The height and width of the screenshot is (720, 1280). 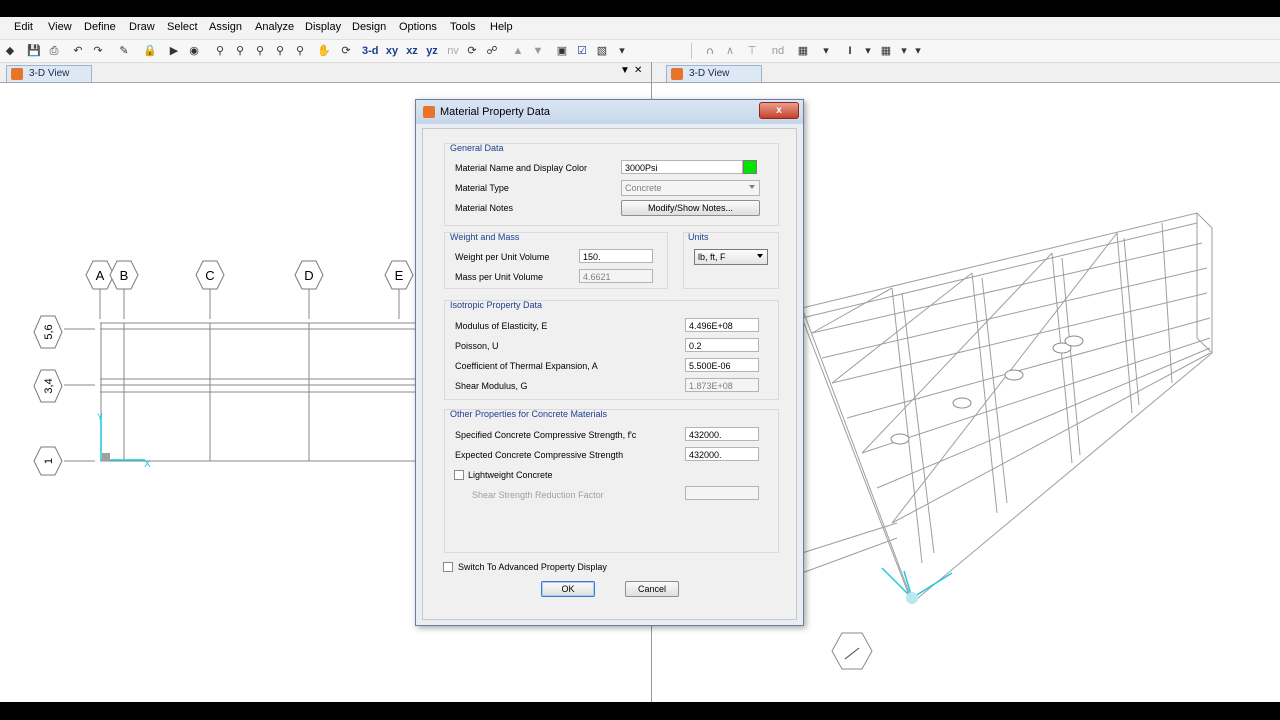 I want to click on animate-icon: ◉, so click(x=194, y=51).